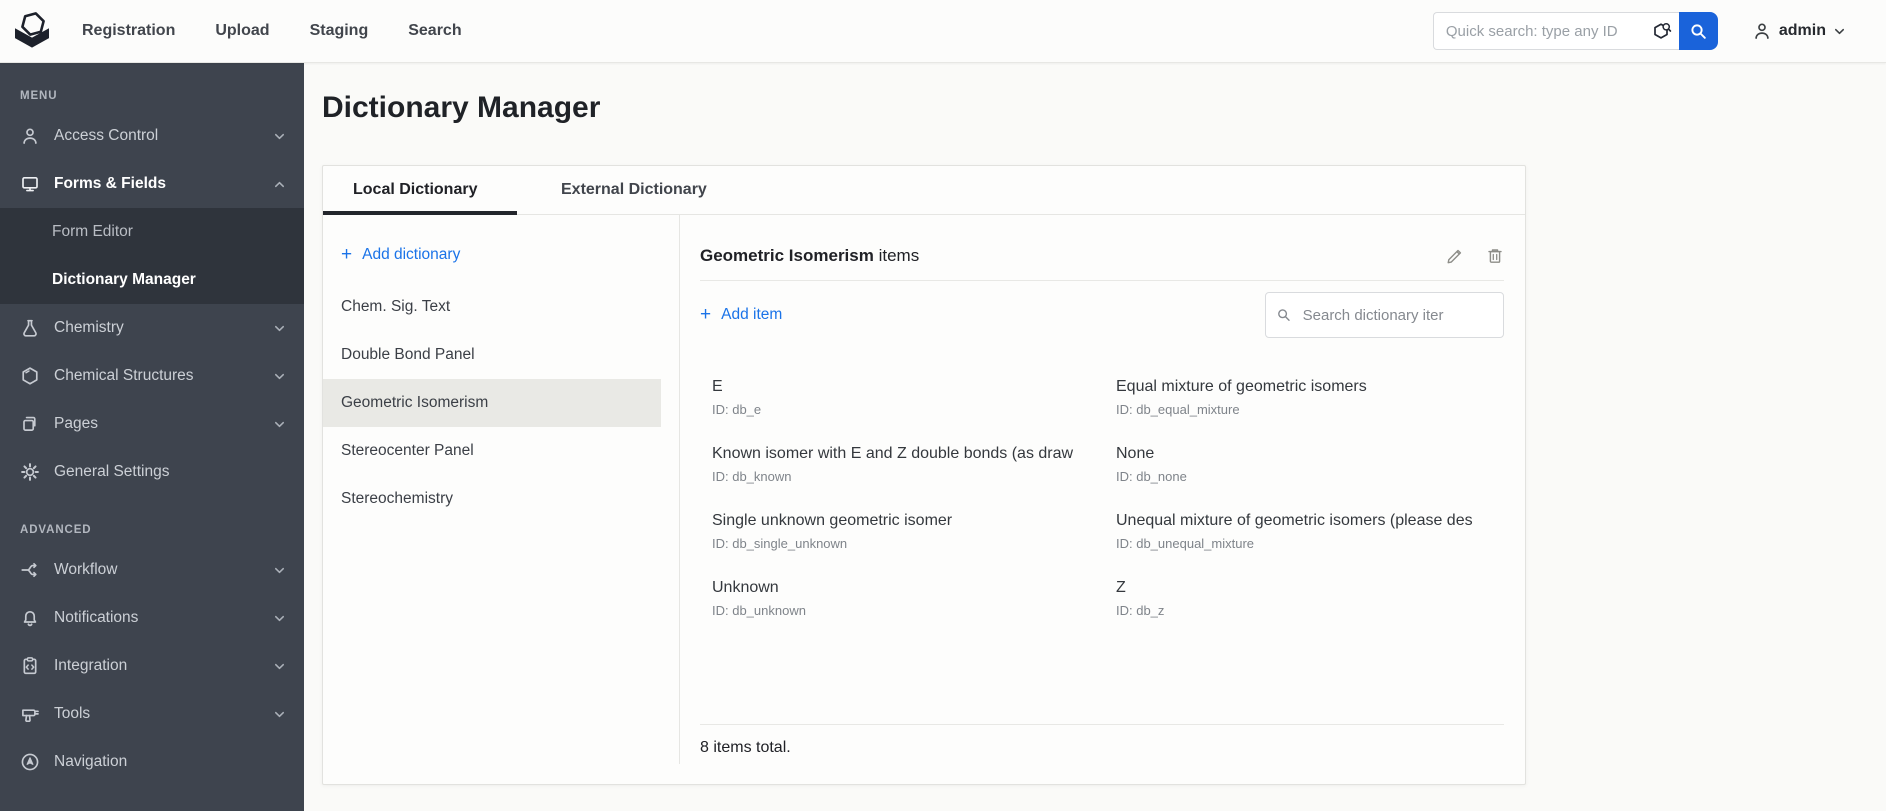  I want to click on item-search-input, so click(1396, 315).